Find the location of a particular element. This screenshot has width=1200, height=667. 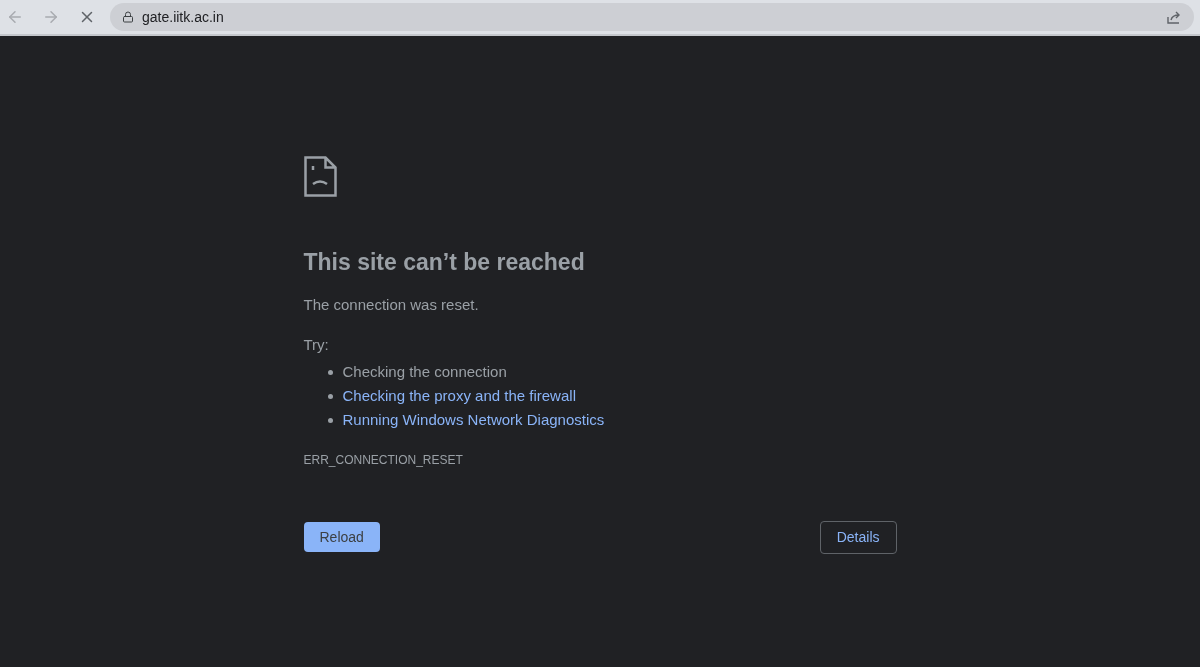

lock-icon is located at coordinates (128, 17).